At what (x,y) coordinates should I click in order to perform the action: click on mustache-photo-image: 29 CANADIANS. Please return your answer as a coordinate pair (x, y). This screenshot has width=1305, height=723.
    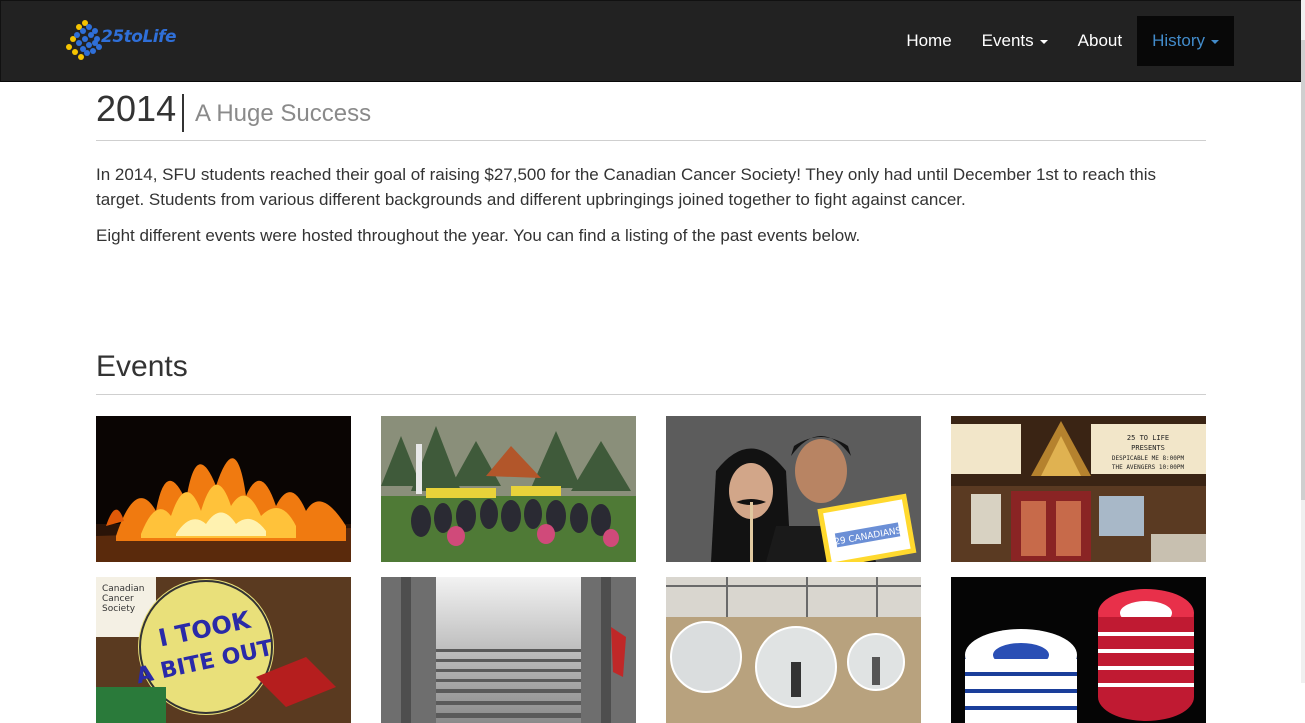
    Looking at the image, I should click on (793, 489).